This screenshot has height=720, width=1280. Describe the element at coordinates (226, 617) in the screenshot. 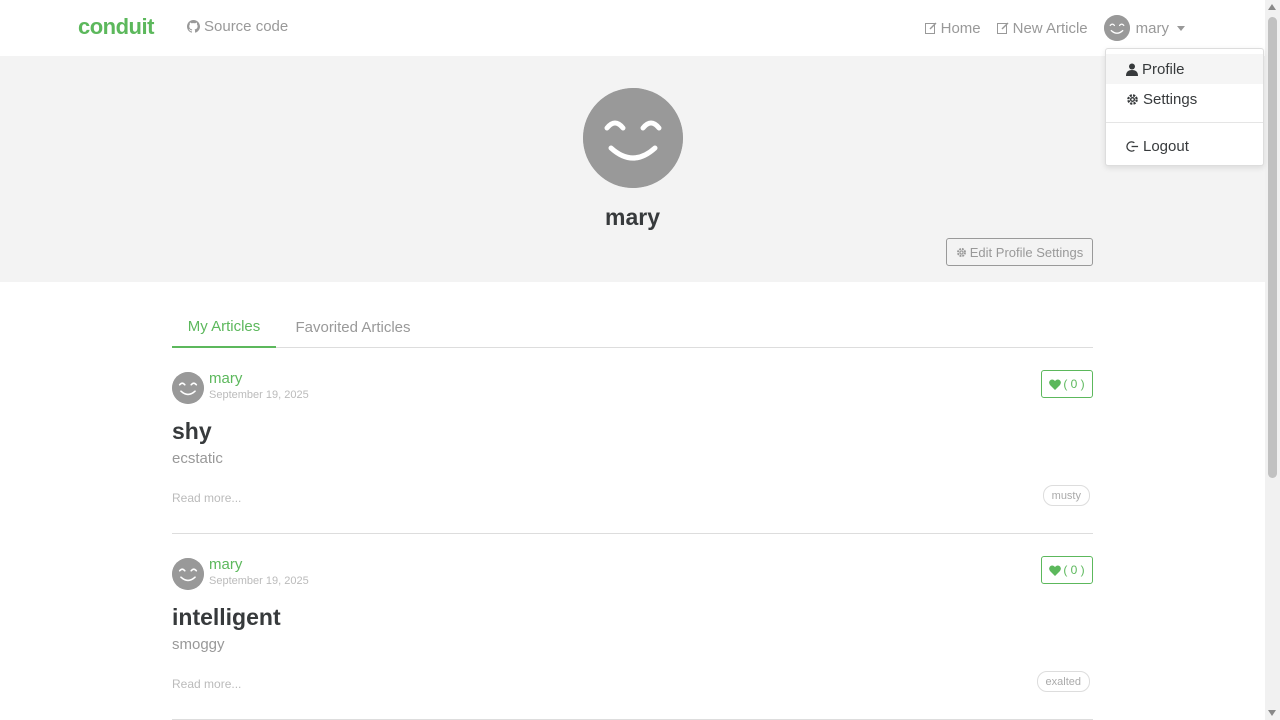

I see `article-title: intelligent` at that location.